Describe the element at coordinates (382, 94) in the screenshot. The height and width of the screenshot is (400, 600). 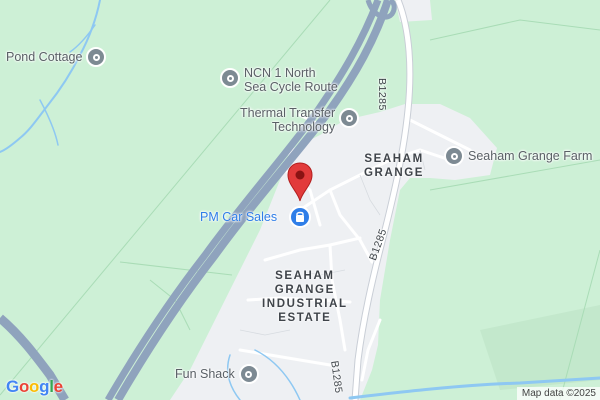
I see `road-label-b1285-top: B1285` at that location.